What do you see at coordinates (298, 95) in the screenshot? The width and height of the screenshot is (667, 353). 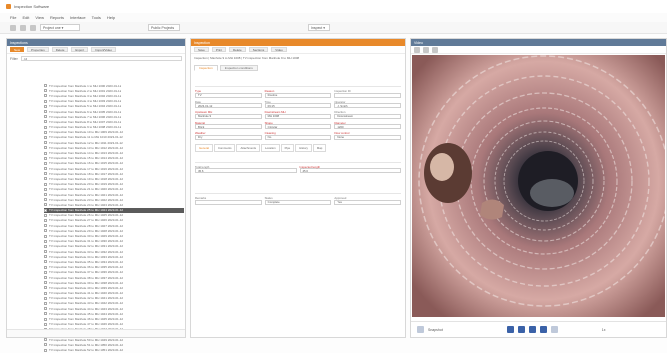 I see `reason-field: Routine` at bounding box center [298, 95].